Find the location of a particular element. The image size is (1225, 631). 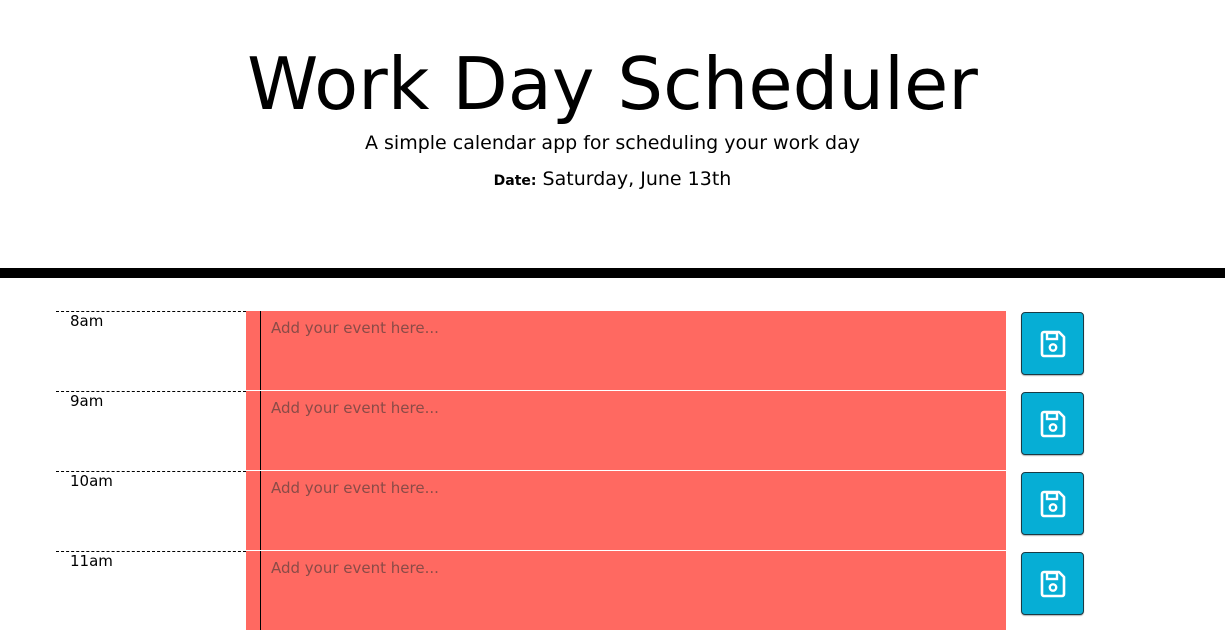

date-value: Saturday, June 13th is located at coordinates (637, 179).